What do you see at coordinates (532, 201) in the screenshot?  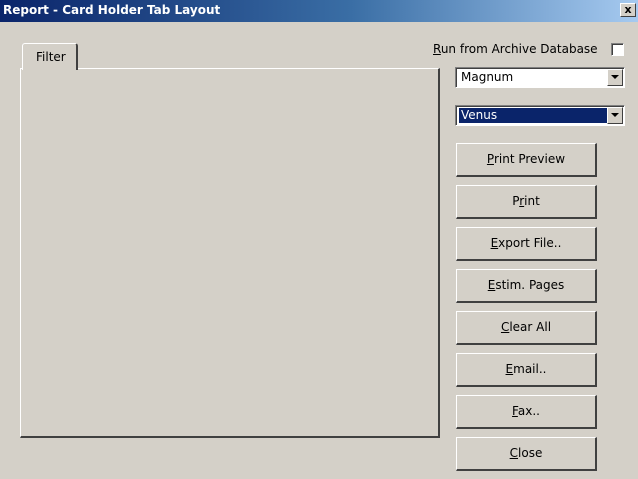 I see `print-label-post: int` at bounding box center [532, 201].